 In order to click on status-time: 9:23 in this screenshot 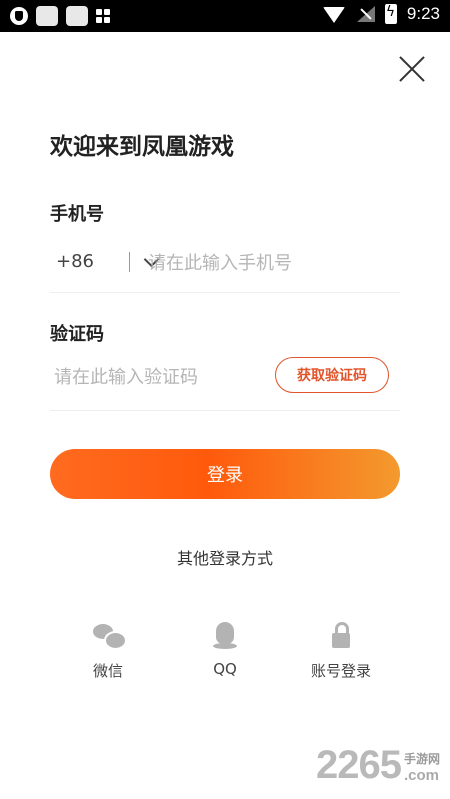, I will do `click(423, 13)`.